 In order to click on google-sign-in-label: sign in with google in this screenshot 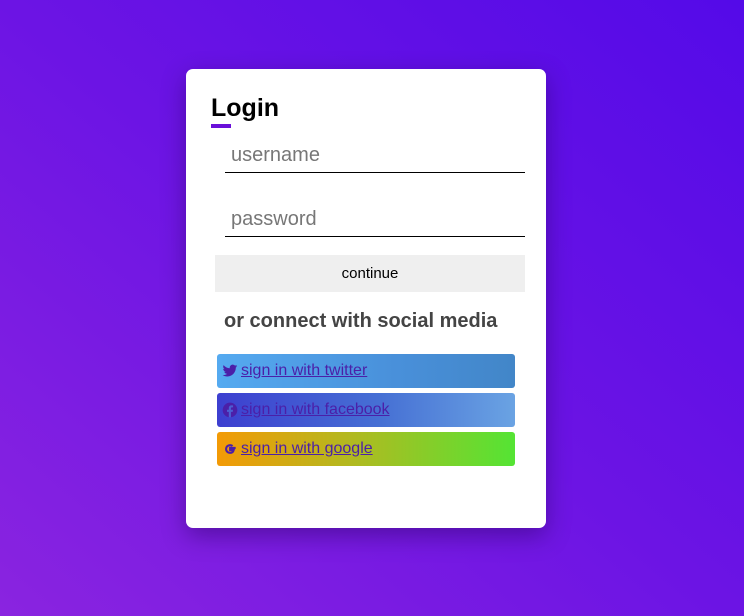, I will do `click(307, 448)`.